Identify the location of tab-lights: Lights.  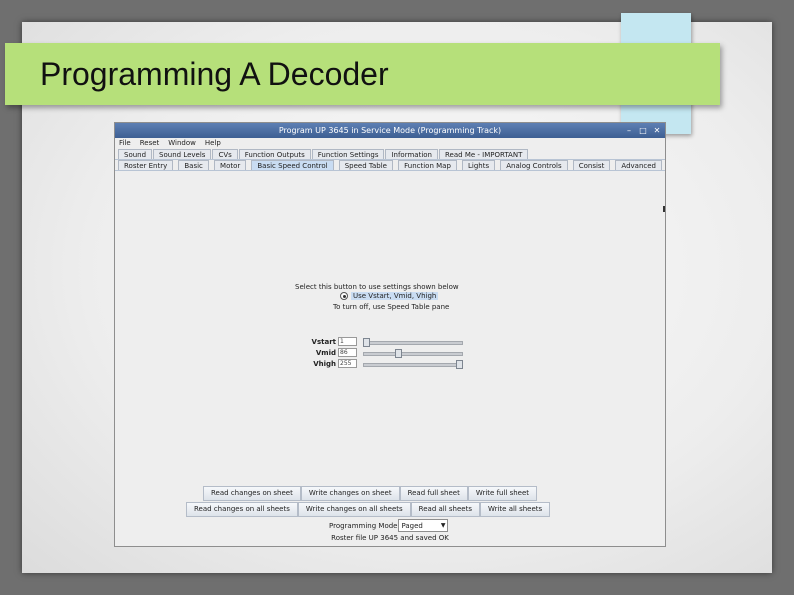
(479, 165).